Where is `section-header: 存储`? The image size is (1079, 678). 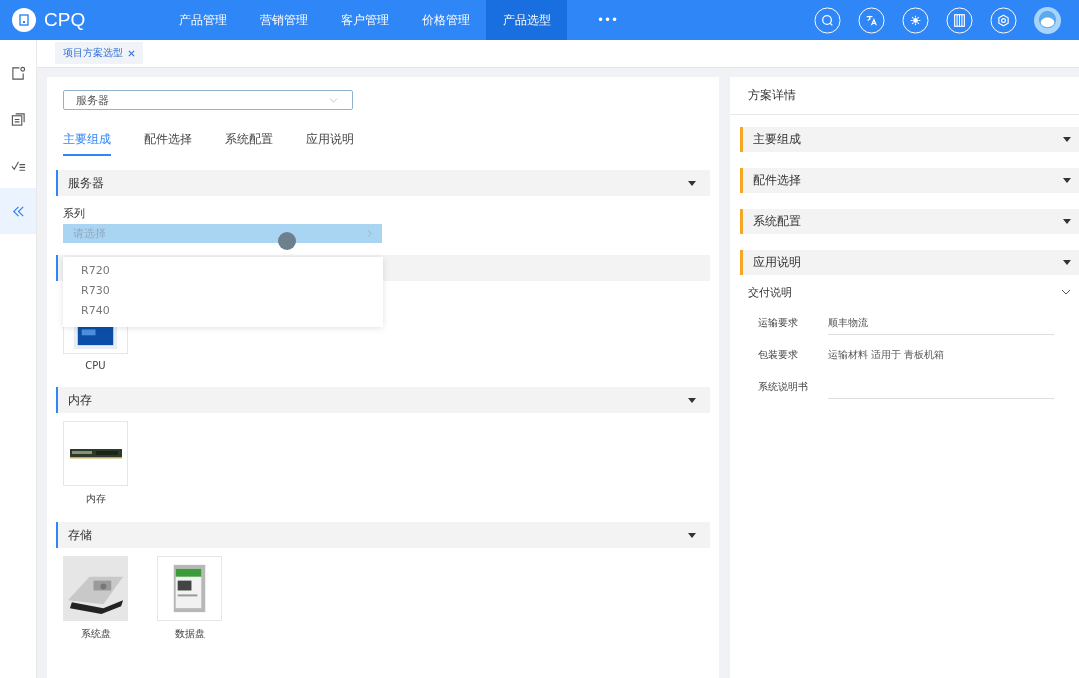
section-header: 存储 is located at coordinates (383, 535).